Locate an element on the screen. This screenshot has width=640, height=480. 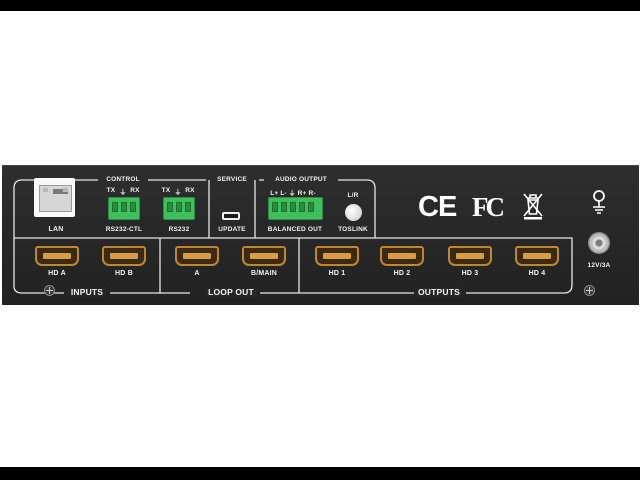
ctl-rx-pin-label: RX is located at coordinates (135, 190).